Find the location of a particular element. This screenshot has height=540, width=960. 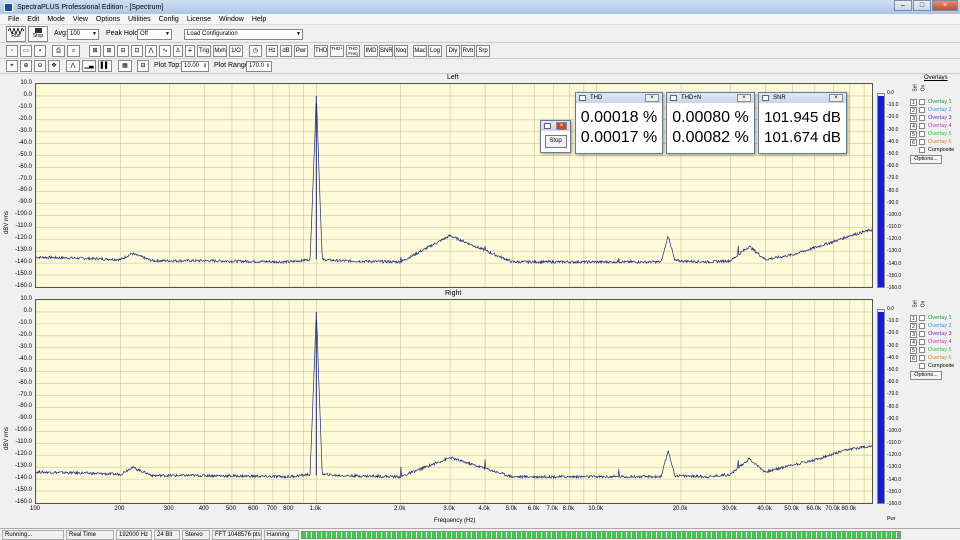

menu-edit: Edit is located at coordinates (33, 19).